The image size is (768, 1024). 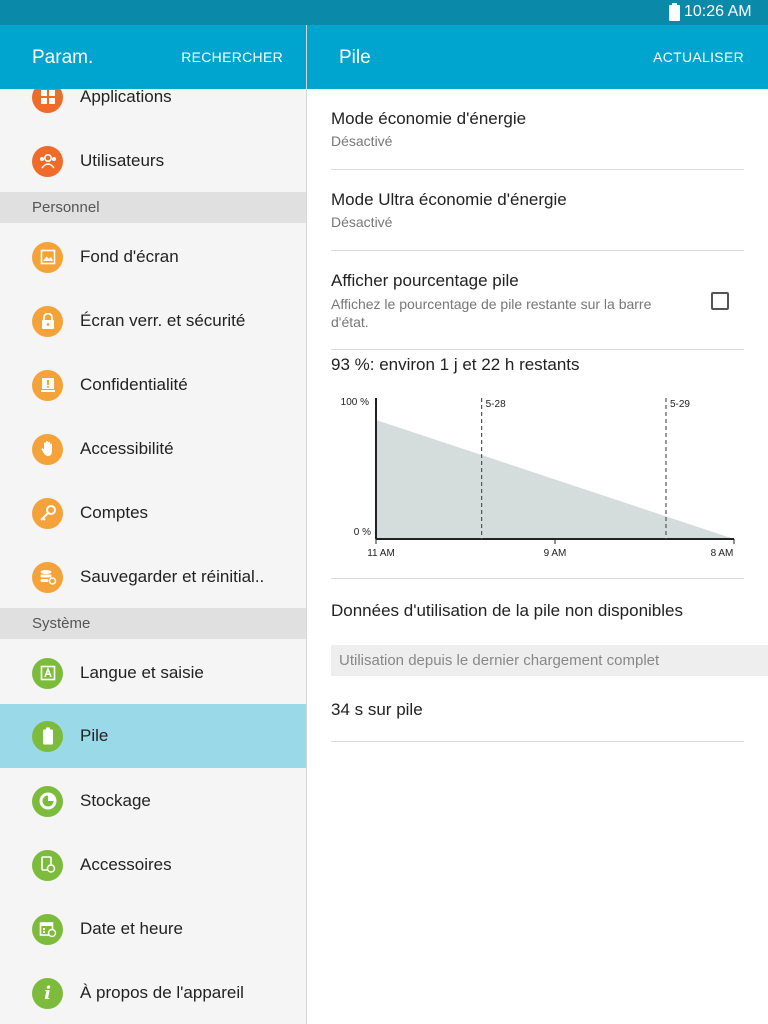 I want to click on power-saving-mode-state: Désactivé, so click(x=362, y=141).